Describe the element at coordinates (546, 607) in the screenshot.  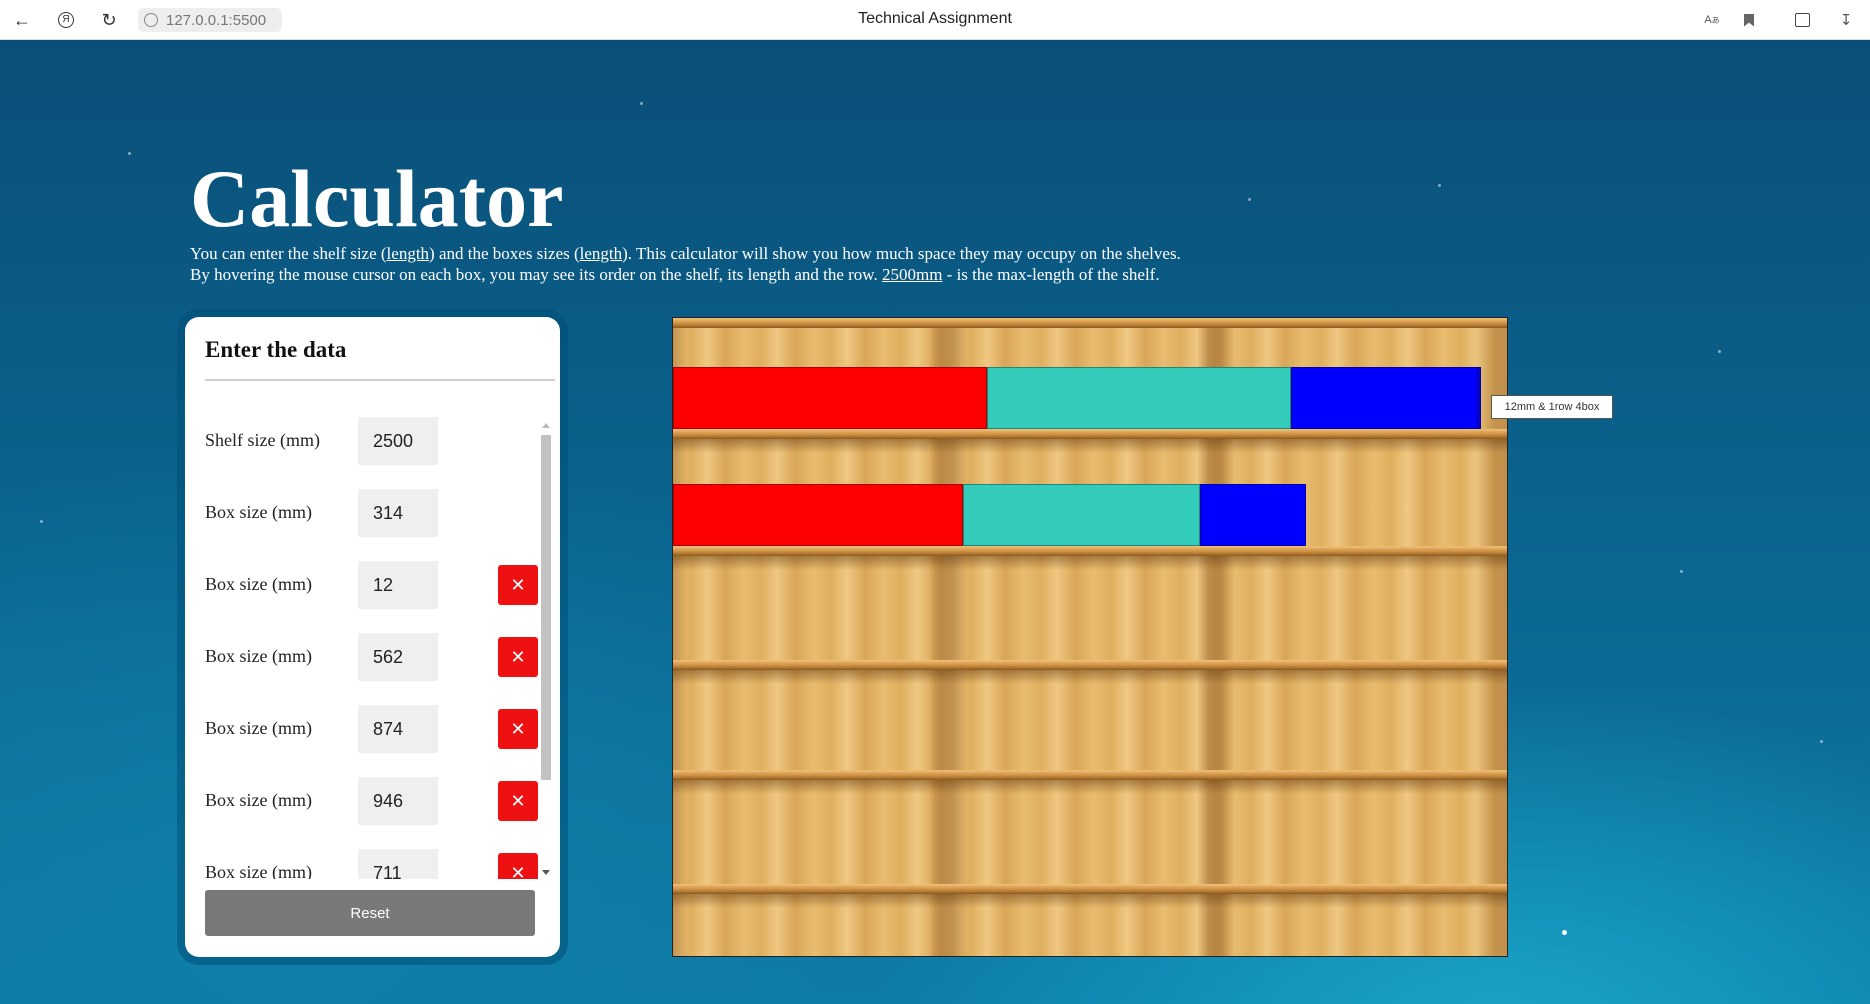
I see `scrollbar-thumb` at that location.